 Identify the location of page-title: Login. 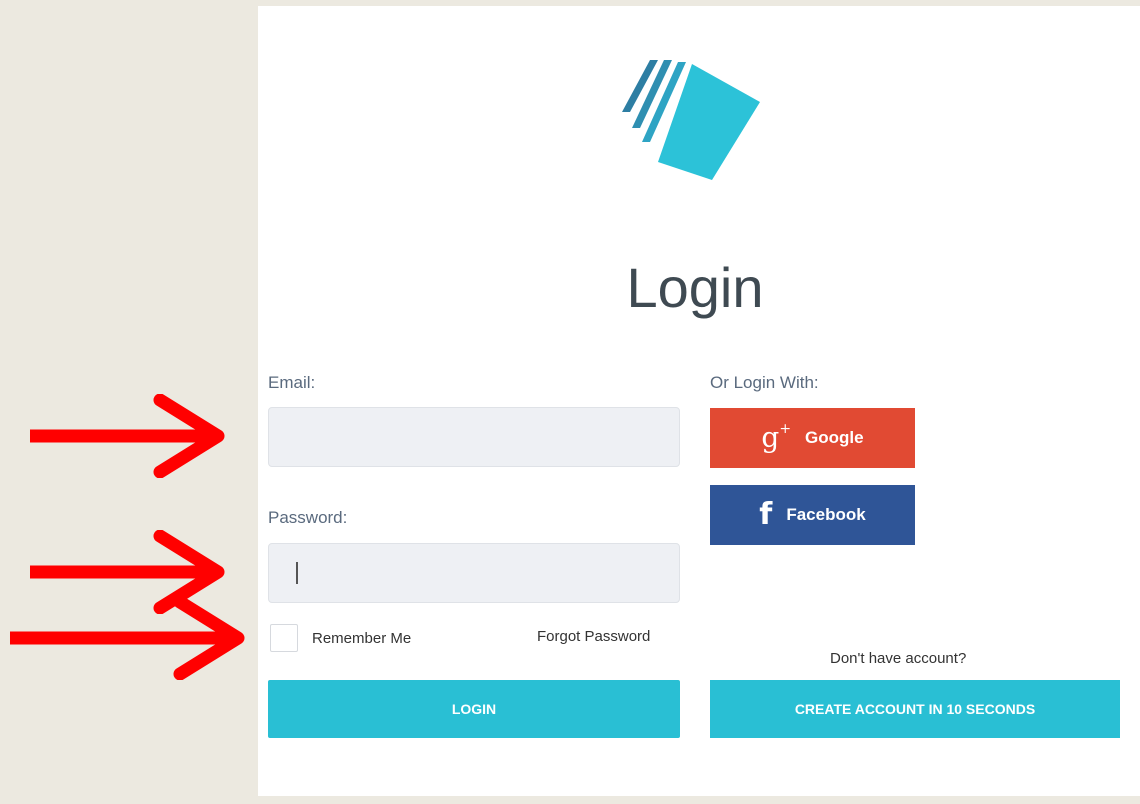
(695, 287).